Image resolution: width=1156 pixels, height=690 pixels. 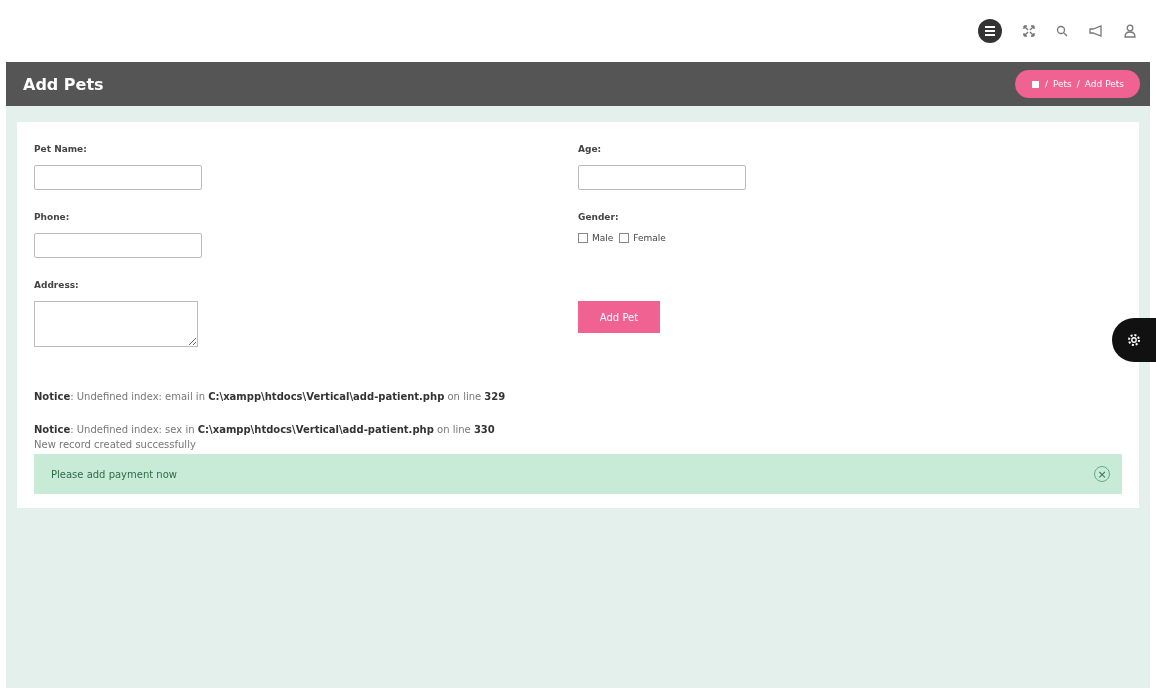 I want to click on field-label: Gender:, so click(x=599, y=217).